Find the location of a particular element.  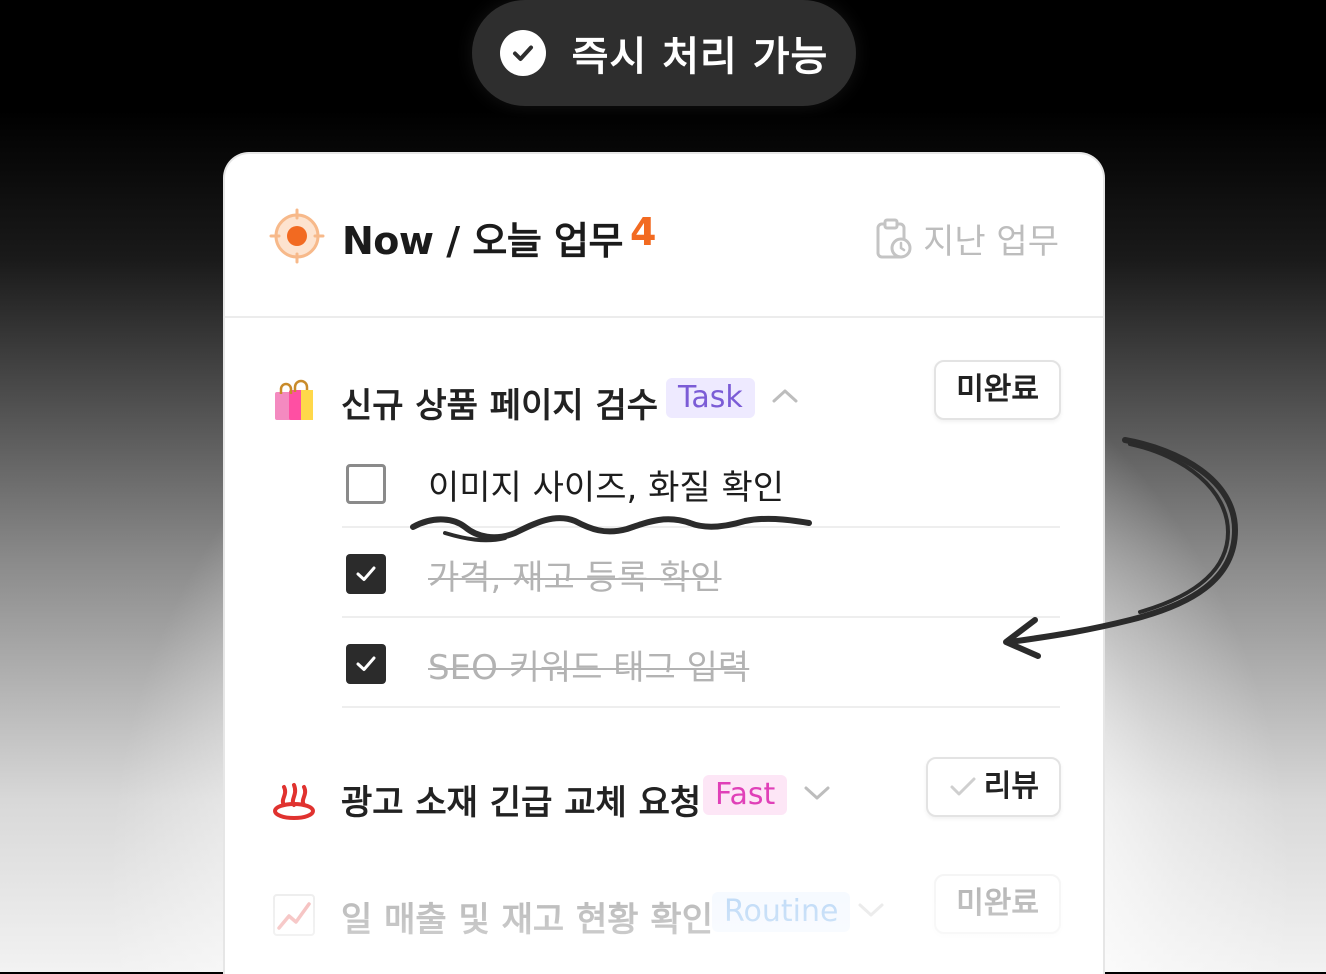

task-group-title: 일 매출 및 재고 현황 확인 is located at coordinates (527, 920).